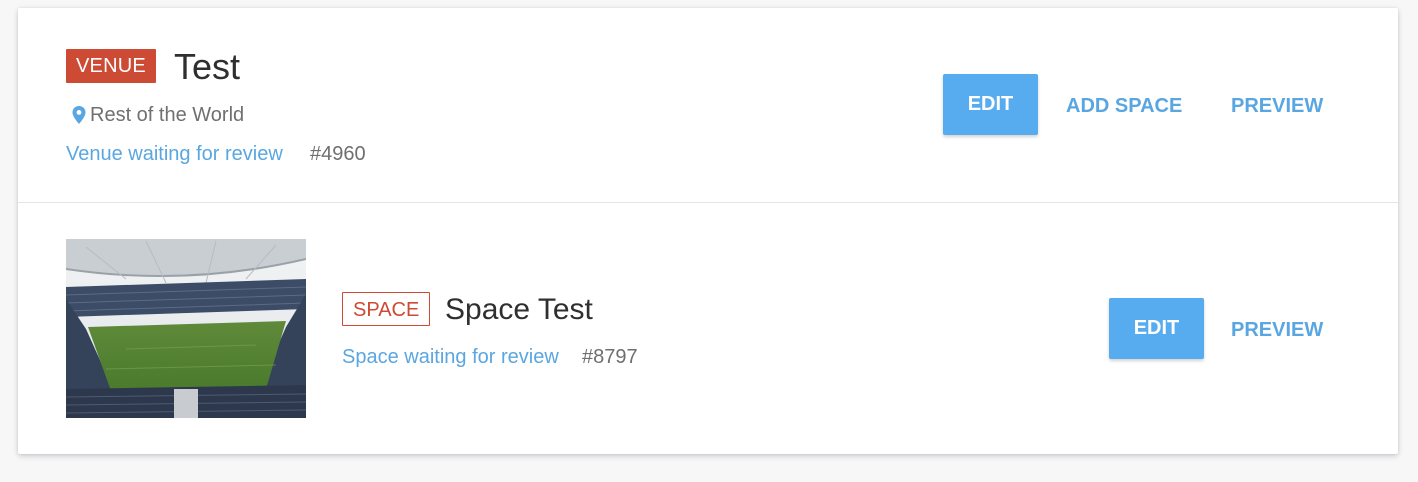  What do you see at coordinates (450, 357) in the screenshot?
I see `space-status-link: Space waiting for review` at bounding box center [450, 357].